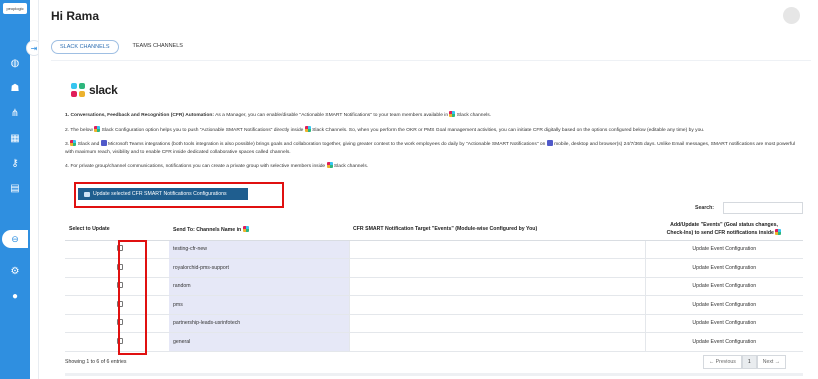 This screenshot has width=818, height=379. Describe the element at coordinates (96, 362) in the screenshot. I see `entries-info: Showing 1 to 6 of 6 entries` at that location.